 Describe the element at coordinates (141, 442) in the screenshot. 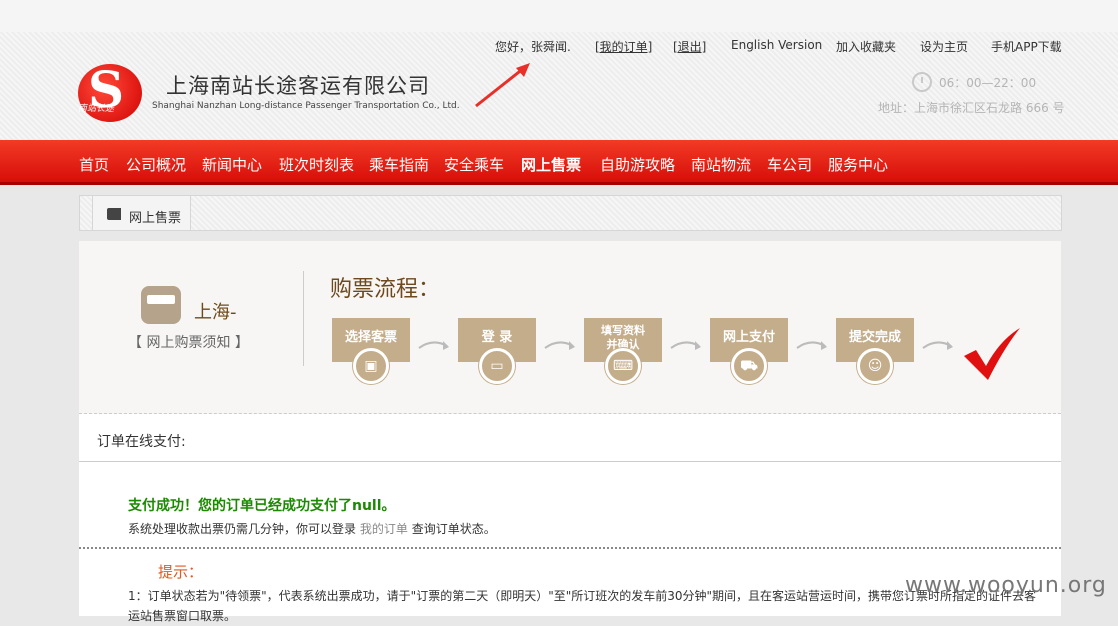

I see `online-payment-label: 订单在线支付:` at that location.